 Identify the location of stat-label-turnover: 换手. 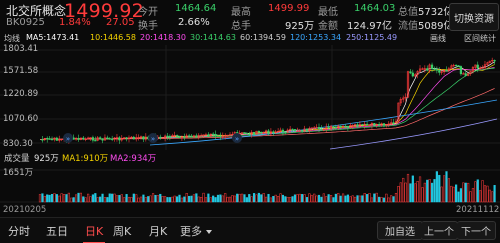
(148, 26).